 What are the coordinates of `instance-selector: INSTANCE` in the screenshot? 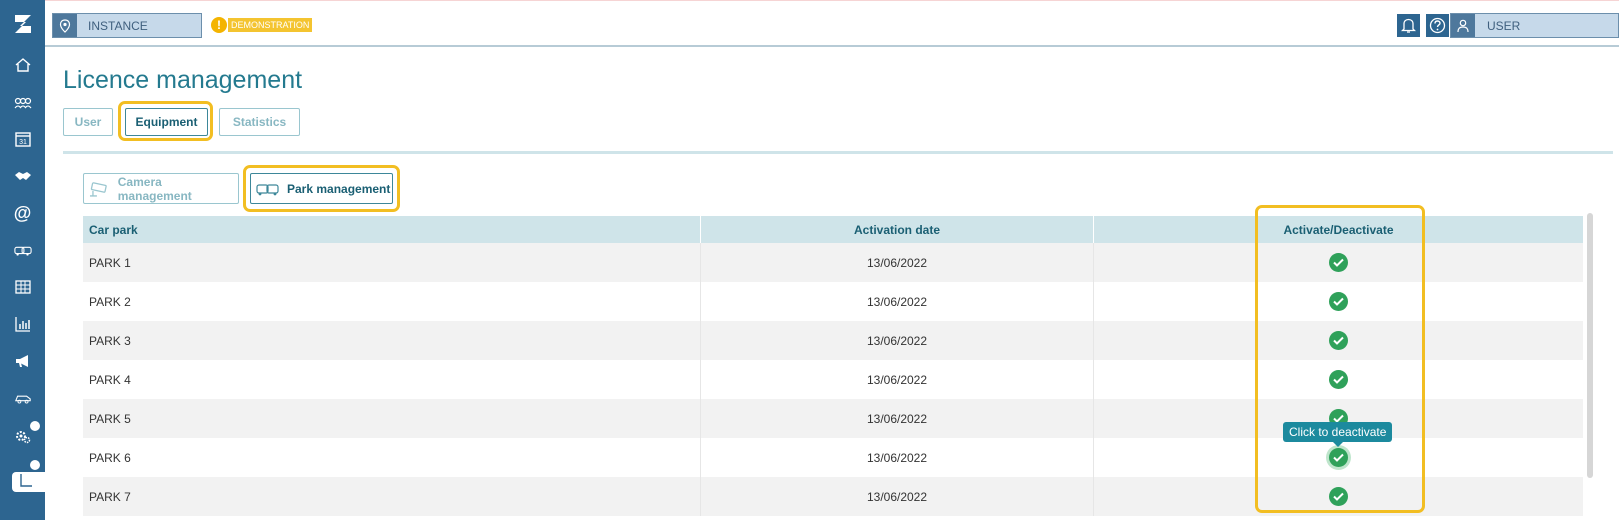 It's located at (127, 25).